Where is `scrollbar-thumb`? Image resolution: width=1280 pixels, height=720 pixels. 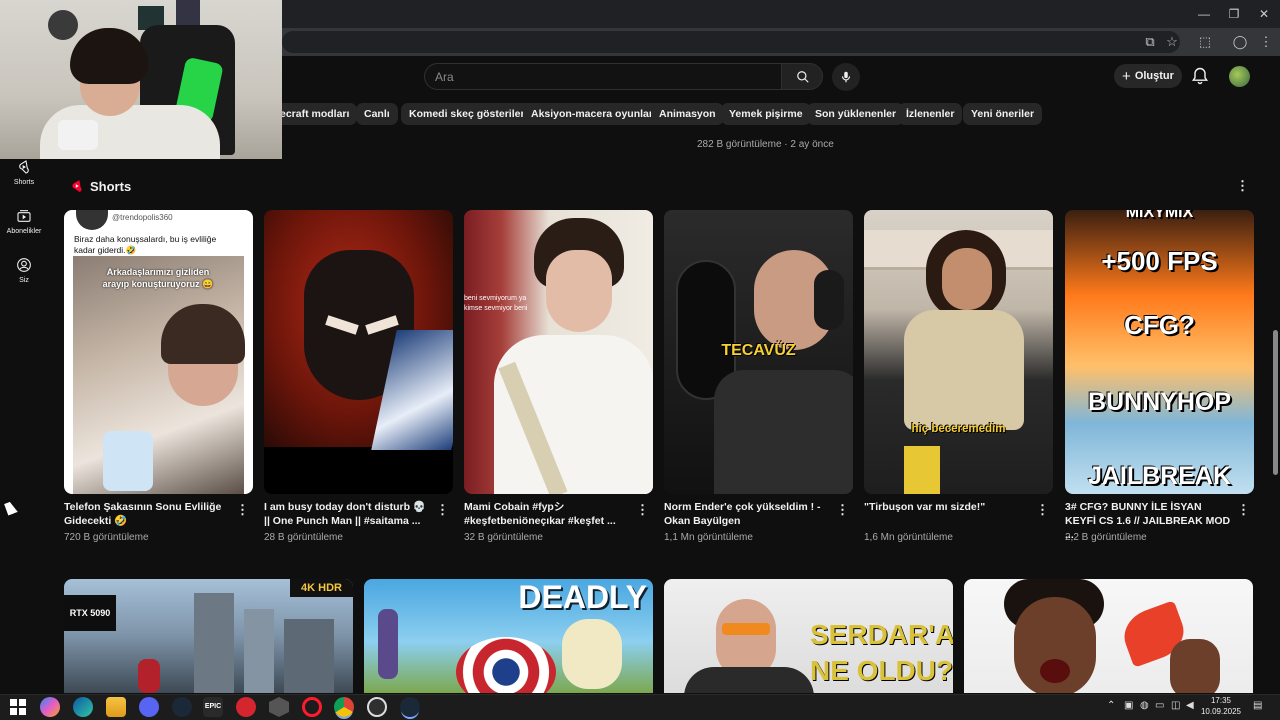 scrollbar-thumb is located at coordinates (1275, 402).